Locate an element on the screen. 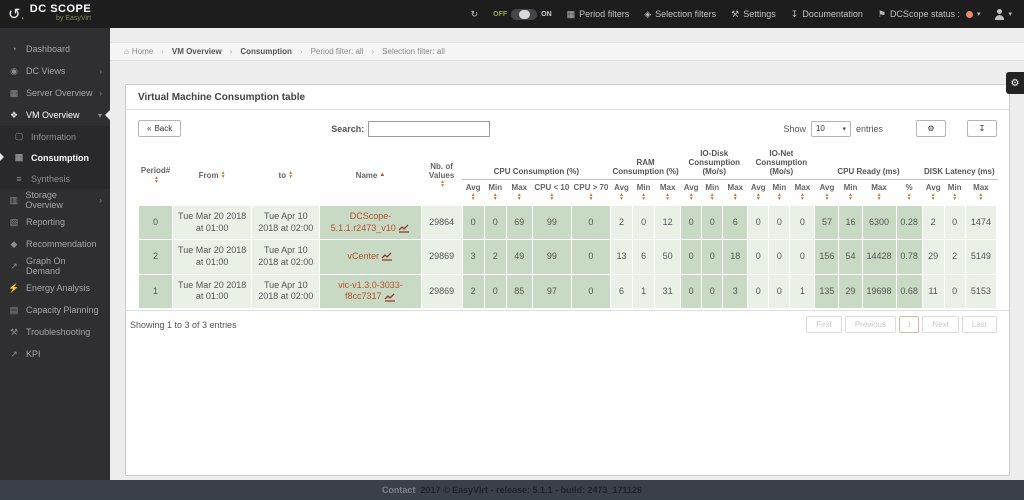 Image resolution: width=1024 pixels, height=500 pixels. user-menu: ▾ is located at coordinates (1003, 14).